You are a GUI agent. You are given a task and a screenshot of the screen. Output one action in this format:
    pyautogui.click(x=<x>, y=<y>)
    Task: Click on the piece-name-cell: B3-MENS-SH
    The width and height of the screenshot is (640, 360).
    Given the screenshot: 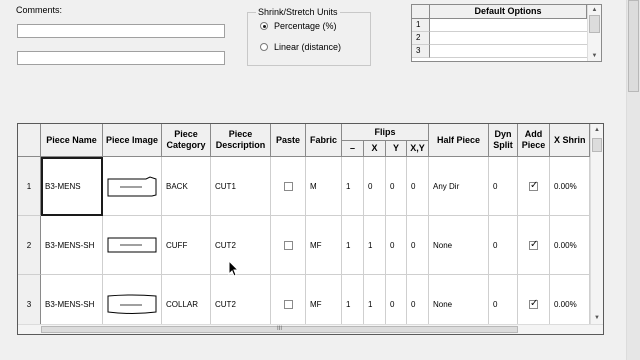 What is the action you would take?
    pyautogui.click(x=72, y=245)
    